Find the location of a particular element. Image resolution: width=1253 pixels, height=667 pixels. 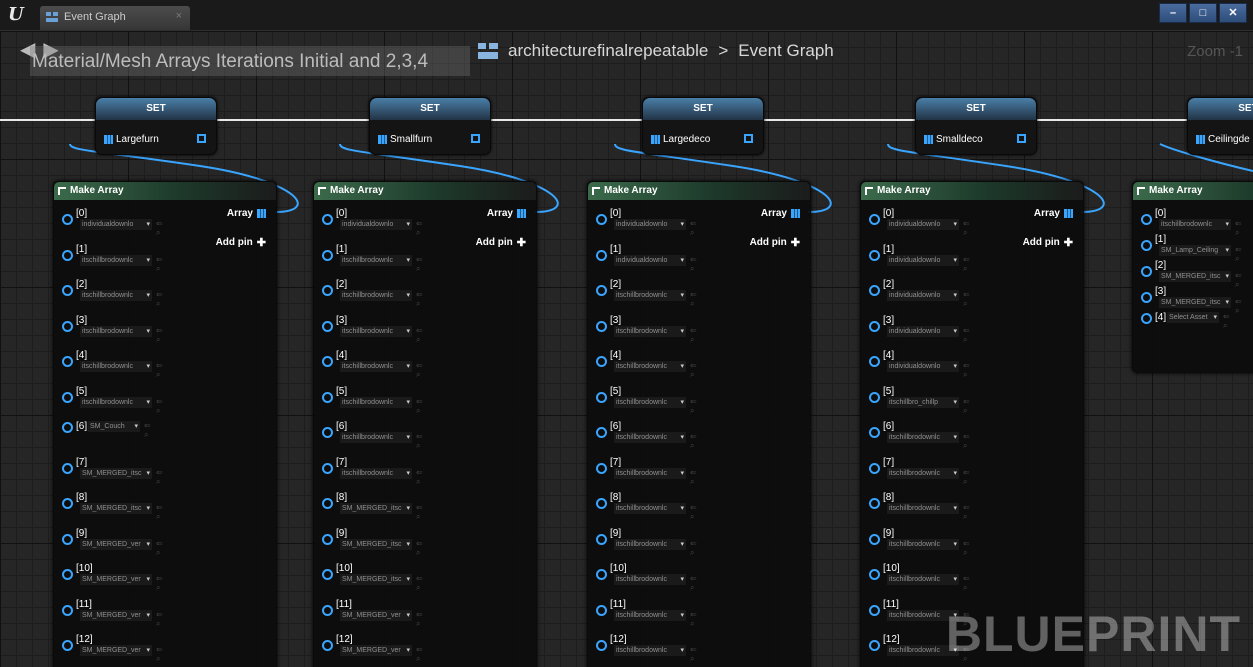

asset-dropdown: Select Asset ▾ is located at coordinates (1193, 317).